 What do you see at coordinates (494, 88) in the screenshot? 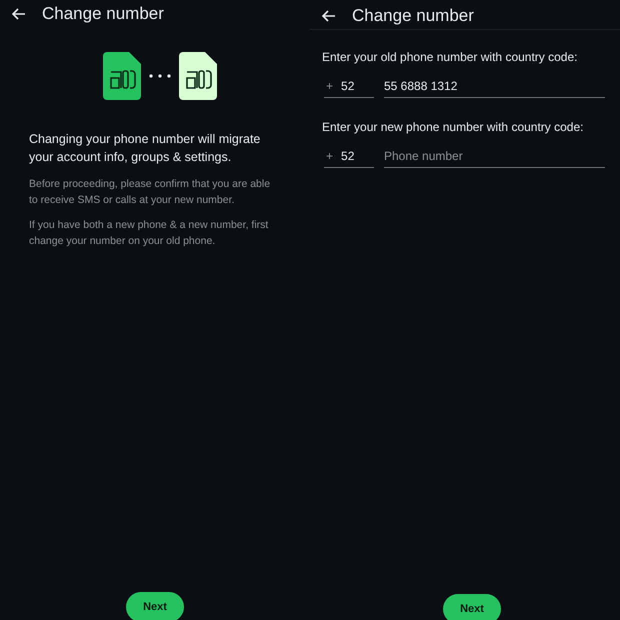
I see `phone-number-field: 55 6888 1312` at bounding box center [494, 88].